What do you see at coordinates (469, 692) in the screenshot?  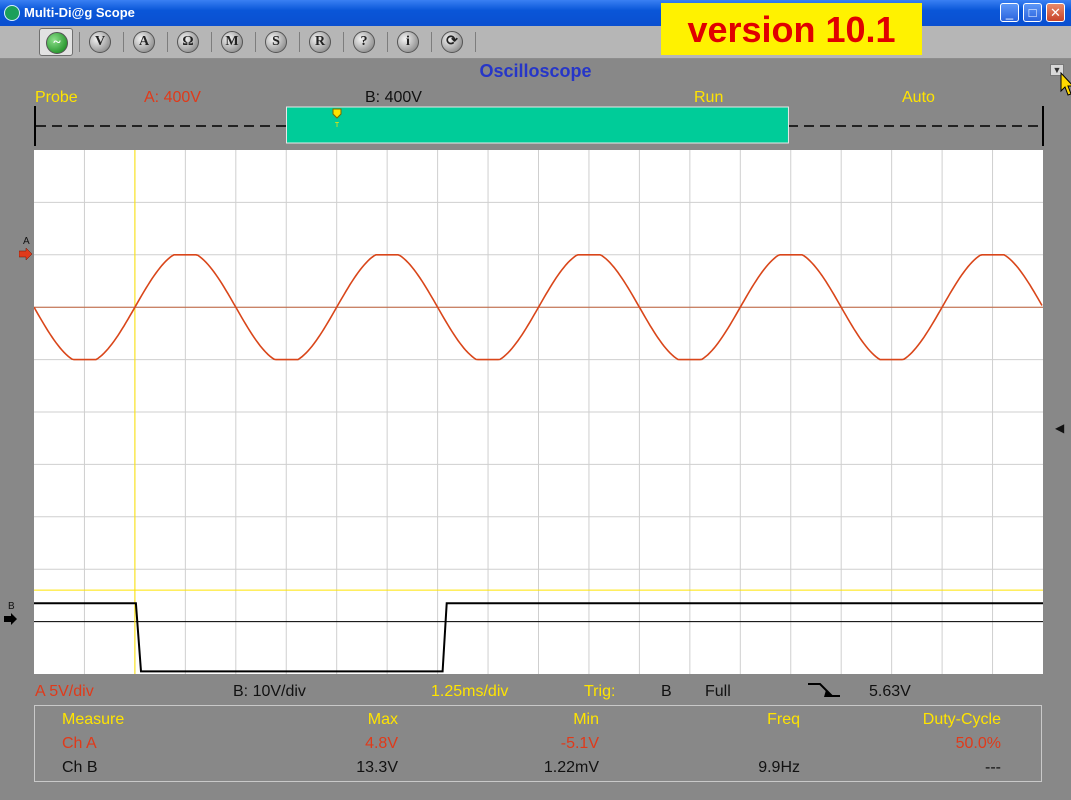 I see `timebase: 1.25ms/div` at bounding box center [469, 692].